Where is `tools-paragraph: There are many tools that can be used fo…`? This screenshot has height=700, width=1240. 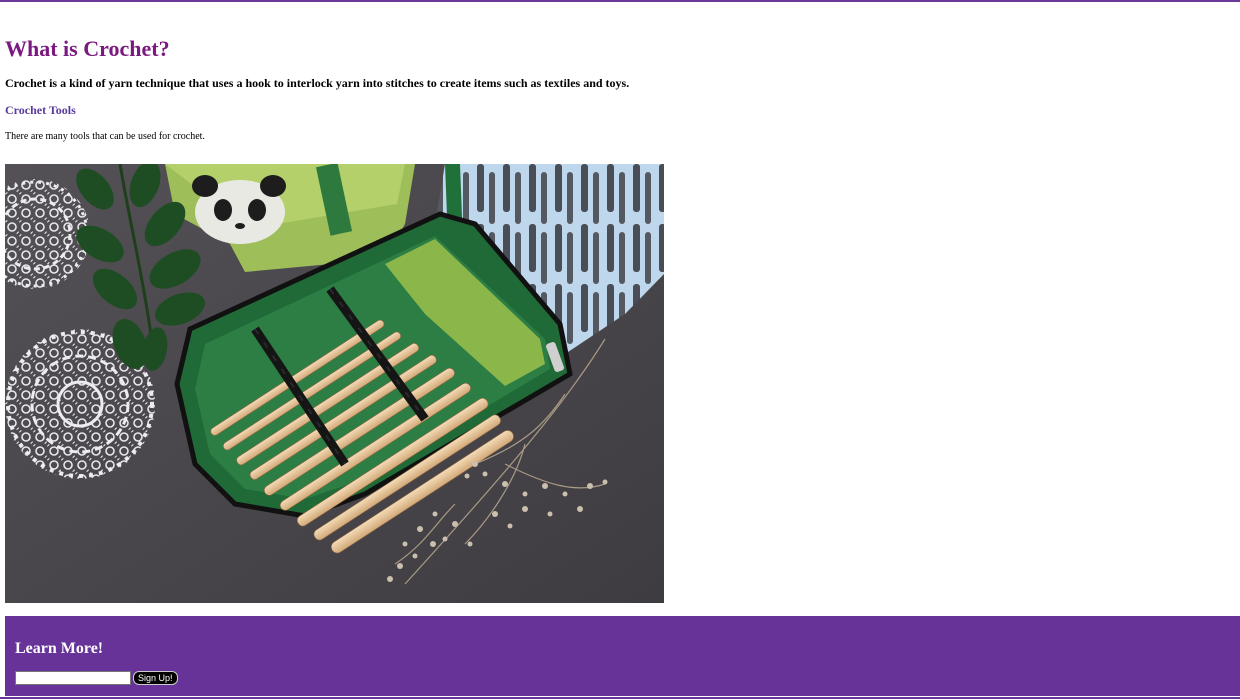 tools-paragraph: There are many tools that can be used fo… is located at coordinates (105, 136).